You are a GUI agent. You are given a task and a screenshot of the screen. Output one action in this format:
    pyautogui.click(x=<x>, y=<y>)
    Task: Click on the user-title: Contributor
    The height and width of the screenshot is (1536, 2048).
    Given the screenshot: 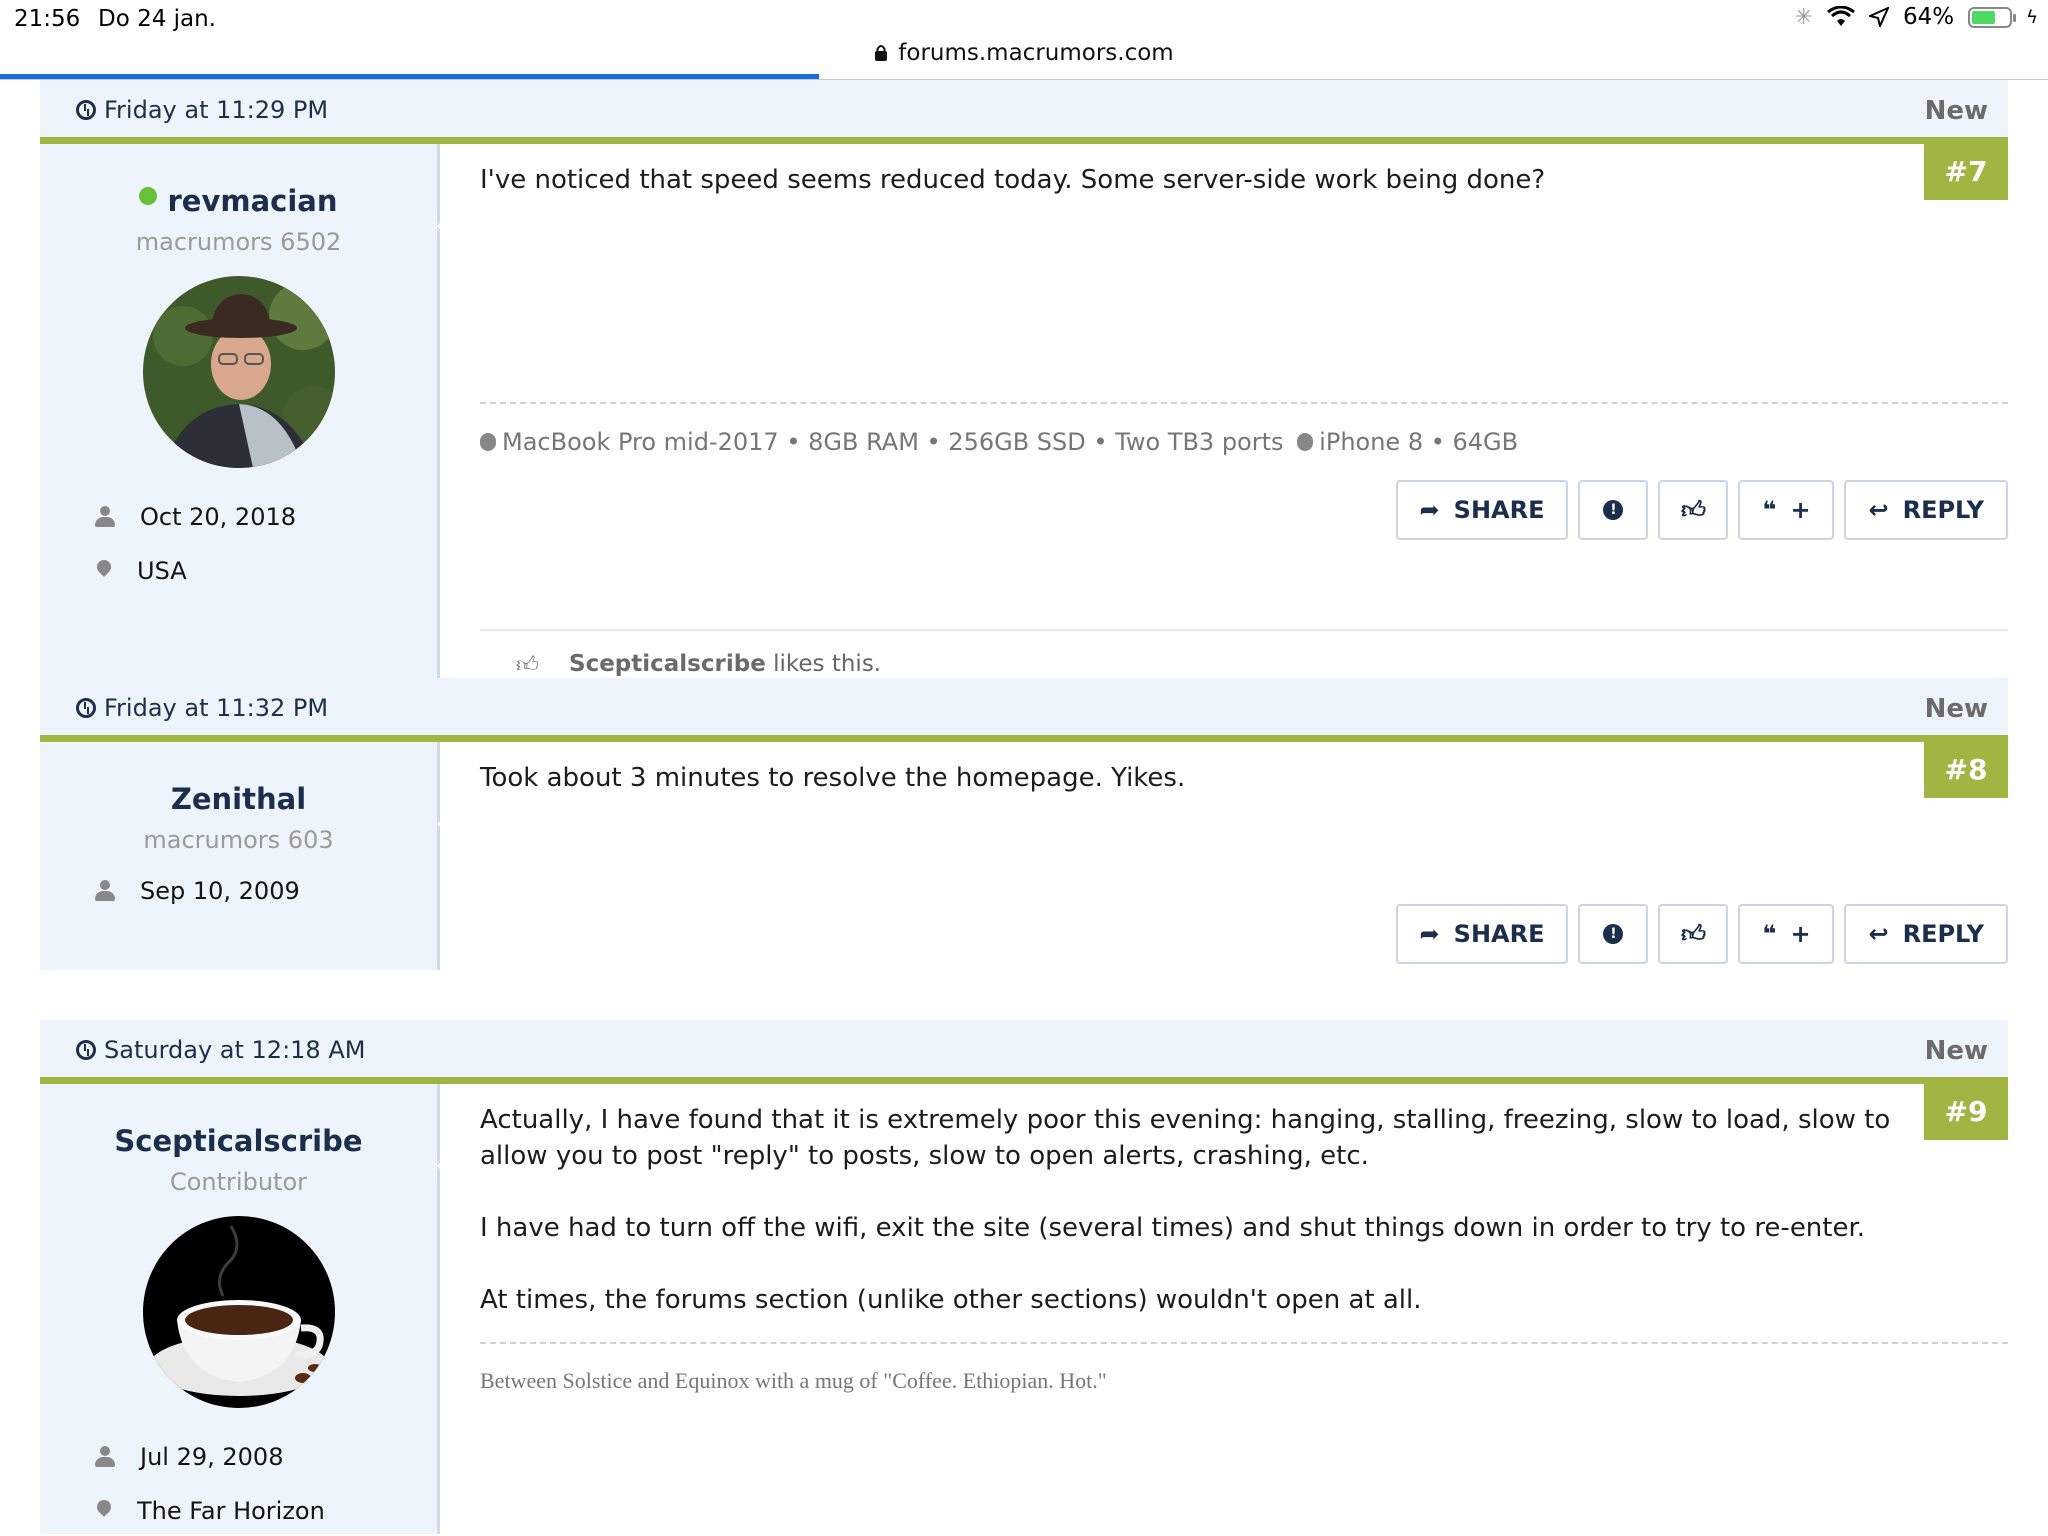 What is the action you would take?
    pyautogui.click(x=238, y=1182)
    